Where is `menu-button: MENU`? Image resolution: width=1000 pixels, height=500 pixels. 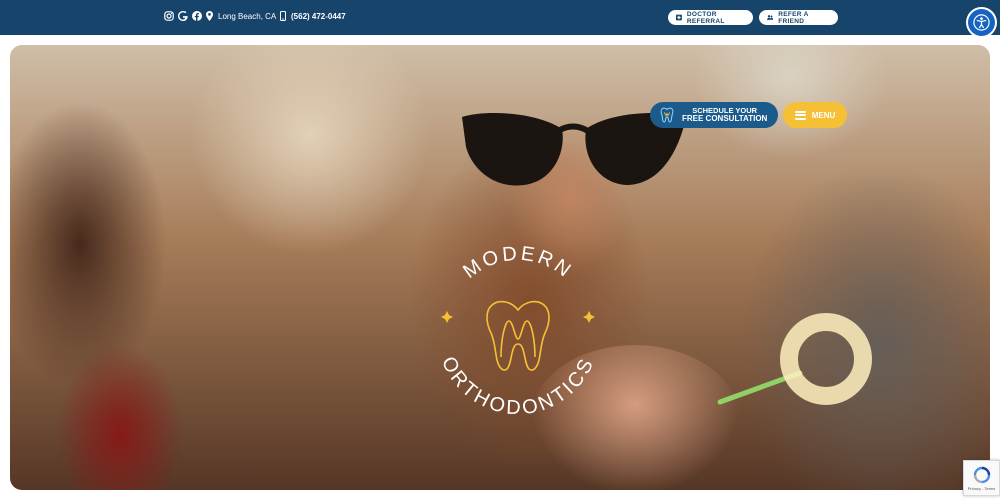
menu-button: MENU is located at coordinates (815, 115).